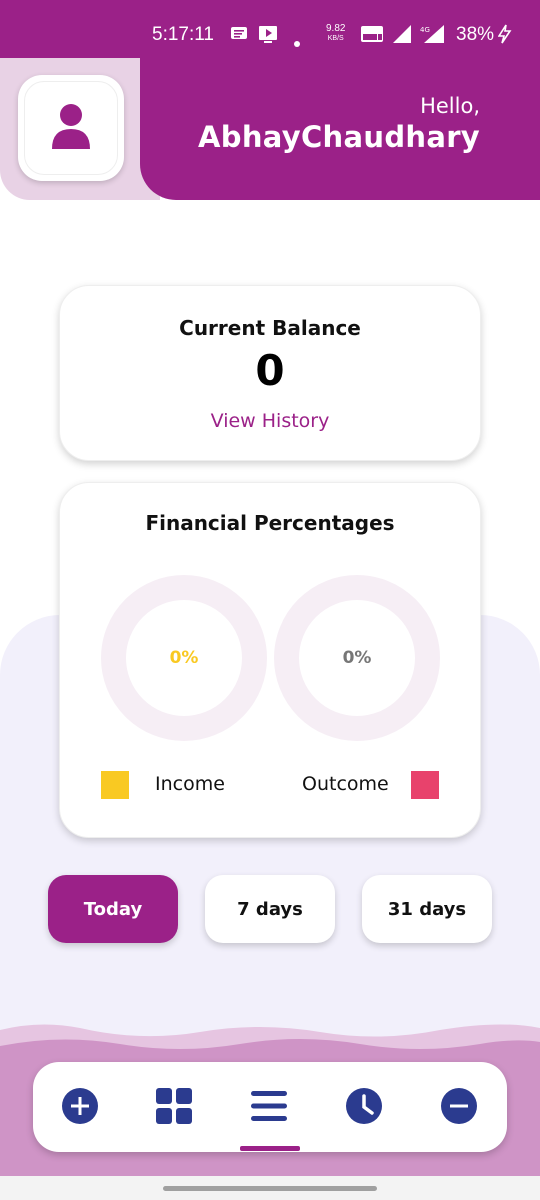 Image resolution: width=540 pixels, height=1200 pixels. What do you see at coordinates (80, 1106) in the screenshot?
I see `add-icon` at bounding box center [80, 1106].